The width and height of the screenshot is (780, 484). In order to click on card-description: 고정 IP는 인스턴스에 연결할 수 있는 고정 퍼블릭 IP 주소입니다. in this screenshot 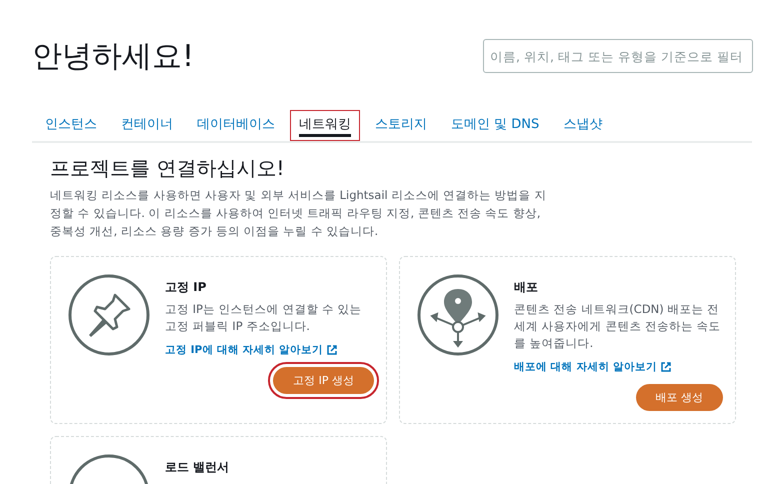, I will do `click(264, 318)`.